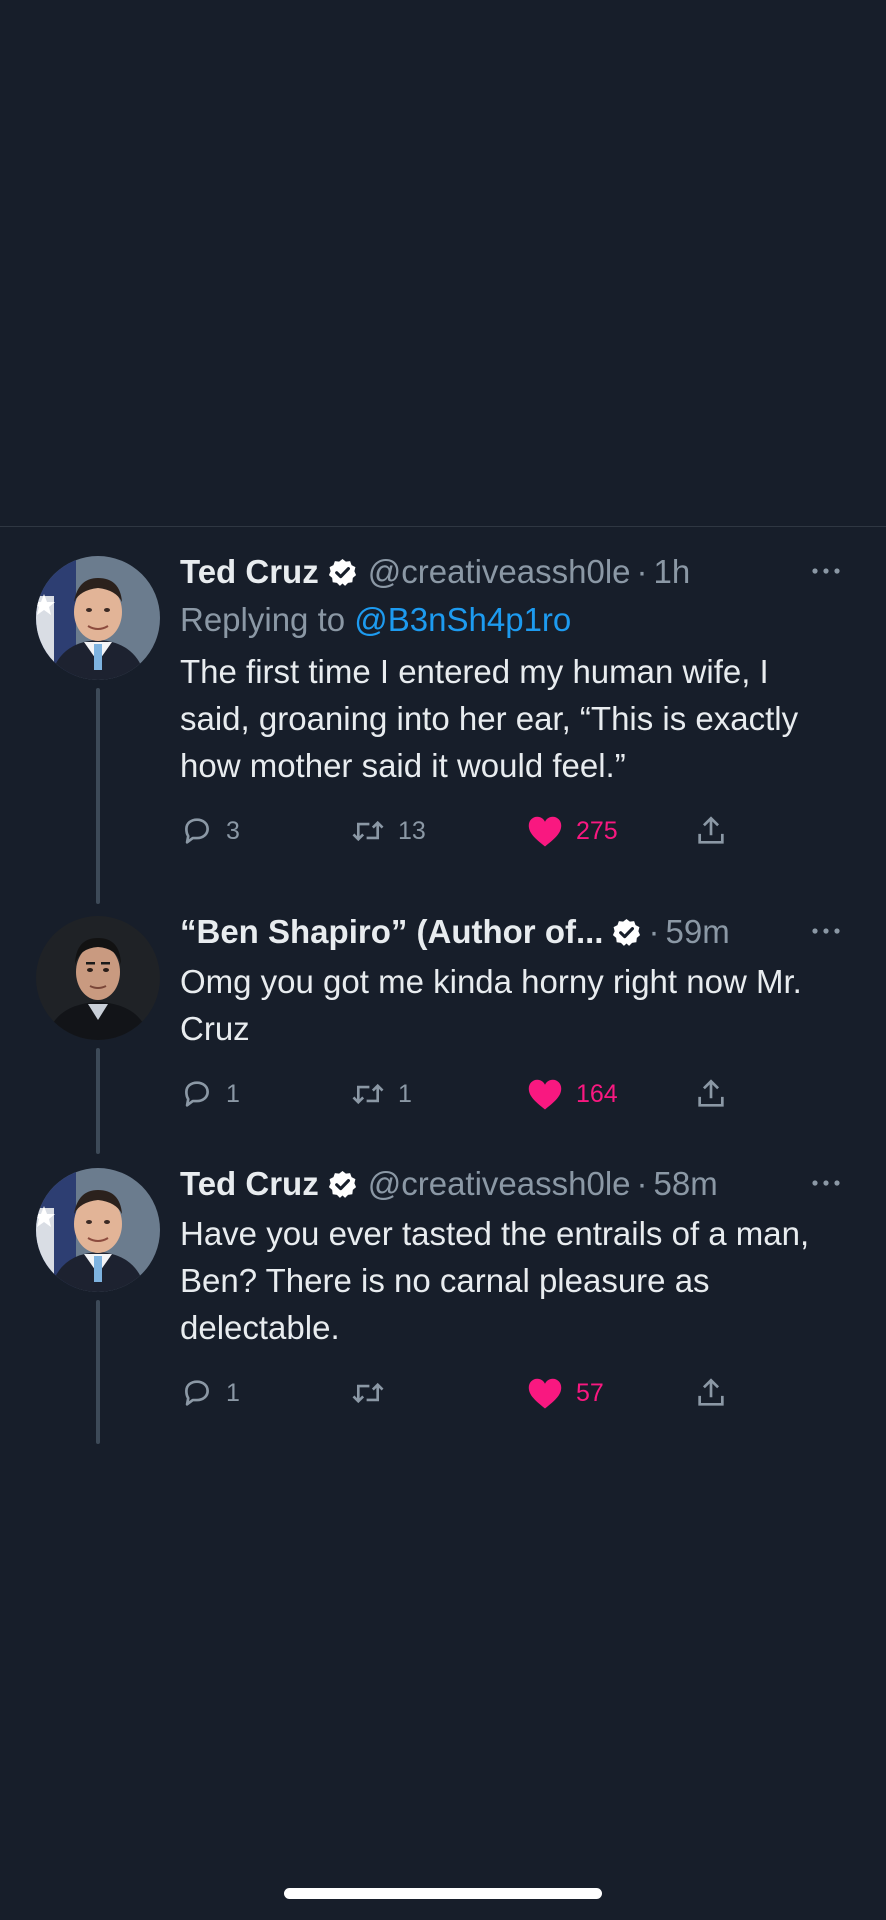  Describe the element at coordinates (565, 1393) in the screenshot. I see `like-button: 57` at that location.